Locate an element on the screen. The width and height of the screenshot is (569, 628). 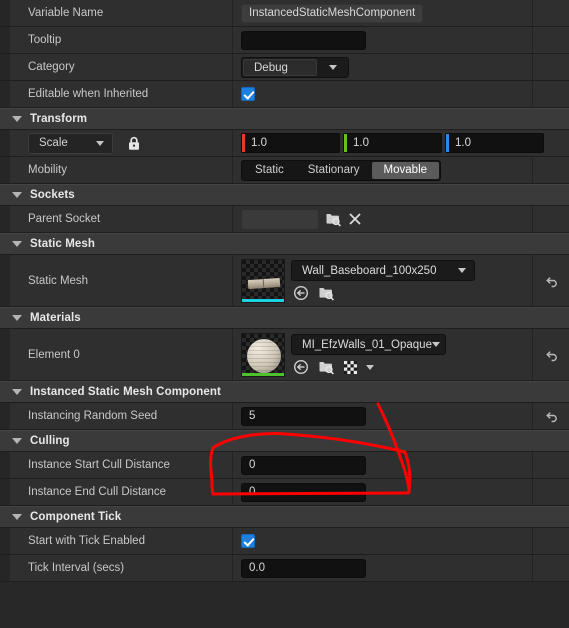
section-header-instanced-static-mesh-component: Instanced Static Mesh Component is located at coordinates (284, 392).